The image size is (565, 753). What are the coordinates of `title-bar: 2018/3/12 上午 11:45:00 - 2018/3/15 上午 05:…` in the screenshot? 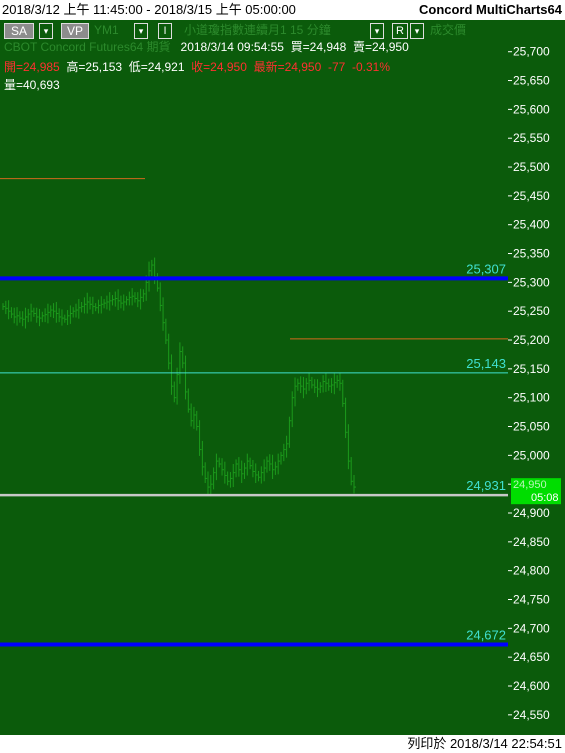 It's located at (282, 10).